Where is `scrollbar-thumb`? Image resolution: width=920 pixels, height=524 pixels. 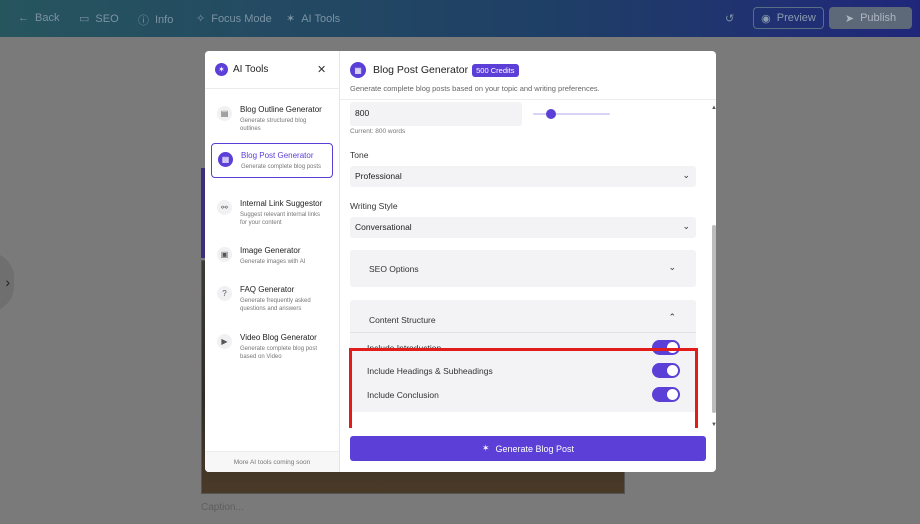 scrollbar-thumb is located at coordinates (714, 319).